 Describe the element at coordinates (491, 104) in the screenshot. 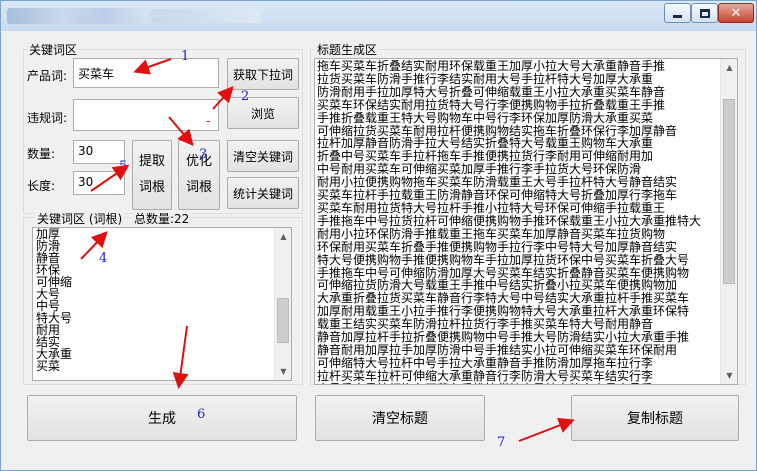

I see `generated-title-line: 买菜车环保结实耐用拉货特大号行李便携购物手拉折叠载重王手推` at that location.